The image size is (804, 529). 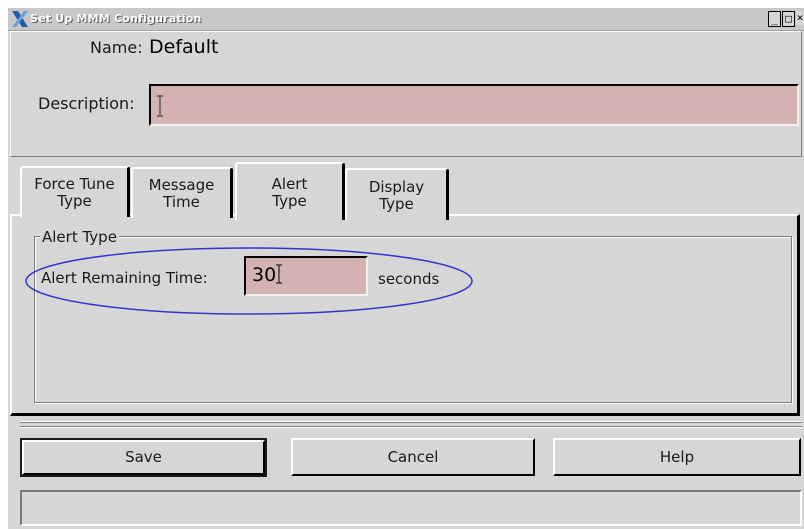 What do you see at coordinates (74, 184) in the screenshot?
I see `tab-label-line1: Force Tune` at bounding box center [74, 184].